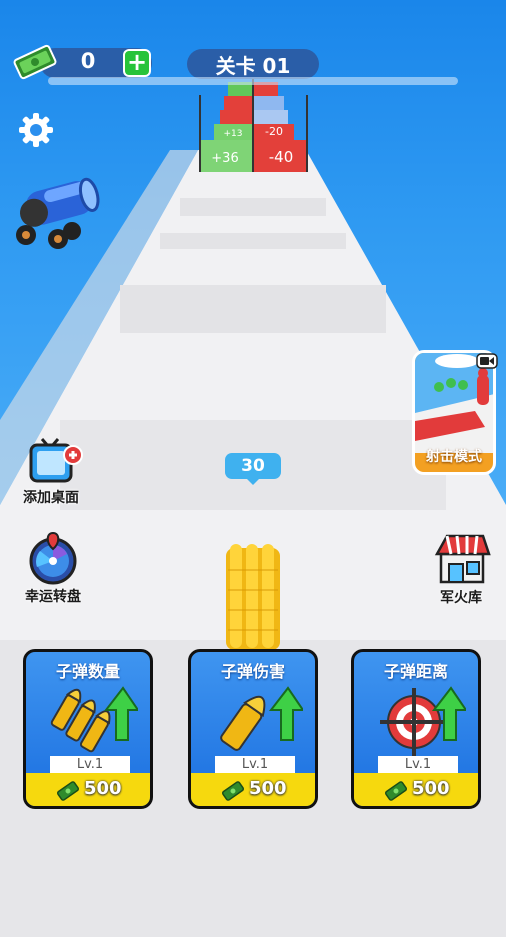 This screenshot has height=937, width=506. What do you see at coordinates (261, 718) in the screenshot?
I see `bullet-damage-upgrade-icon` at bounding box center [261, 718].